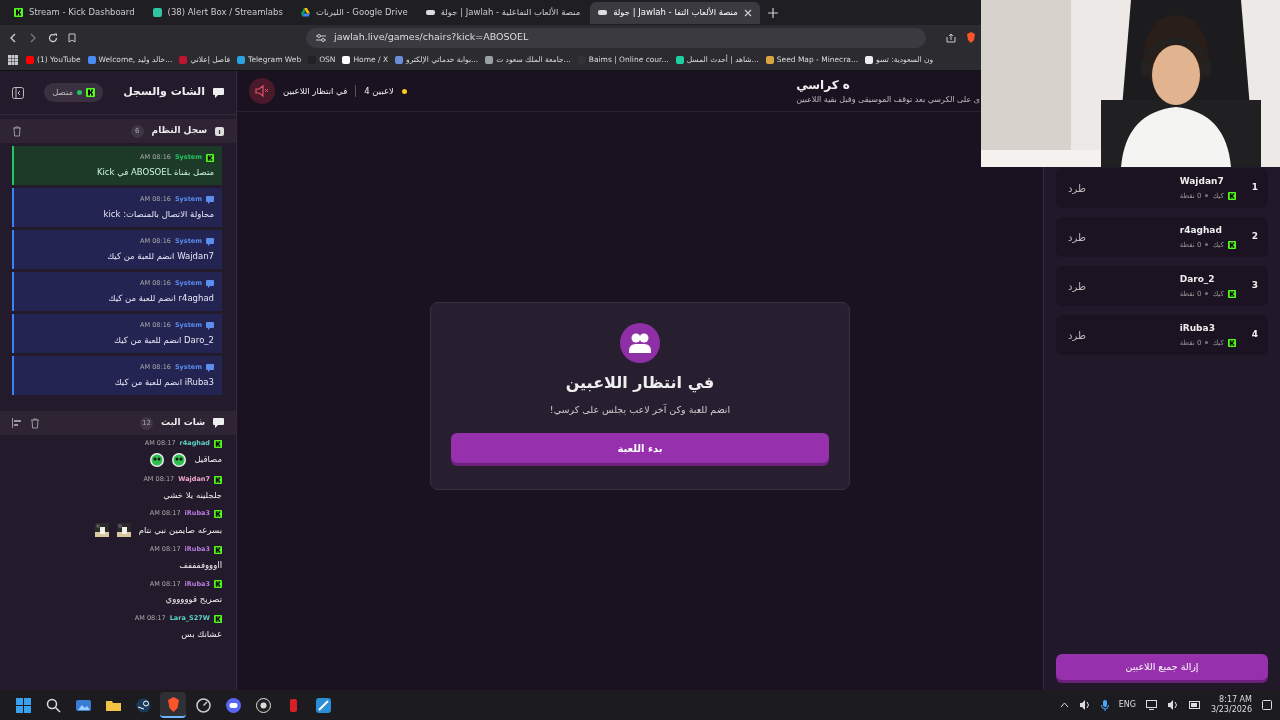 The height and width of the screenshot is (720, 1280). I want to click on player-rank: 4, so click(1254, 335).